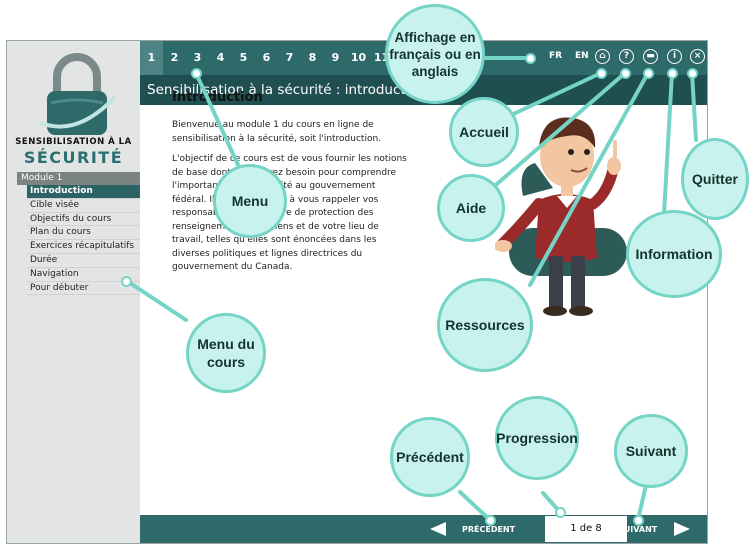  I want to click on anchor-dot-lang, so click(530, 58).